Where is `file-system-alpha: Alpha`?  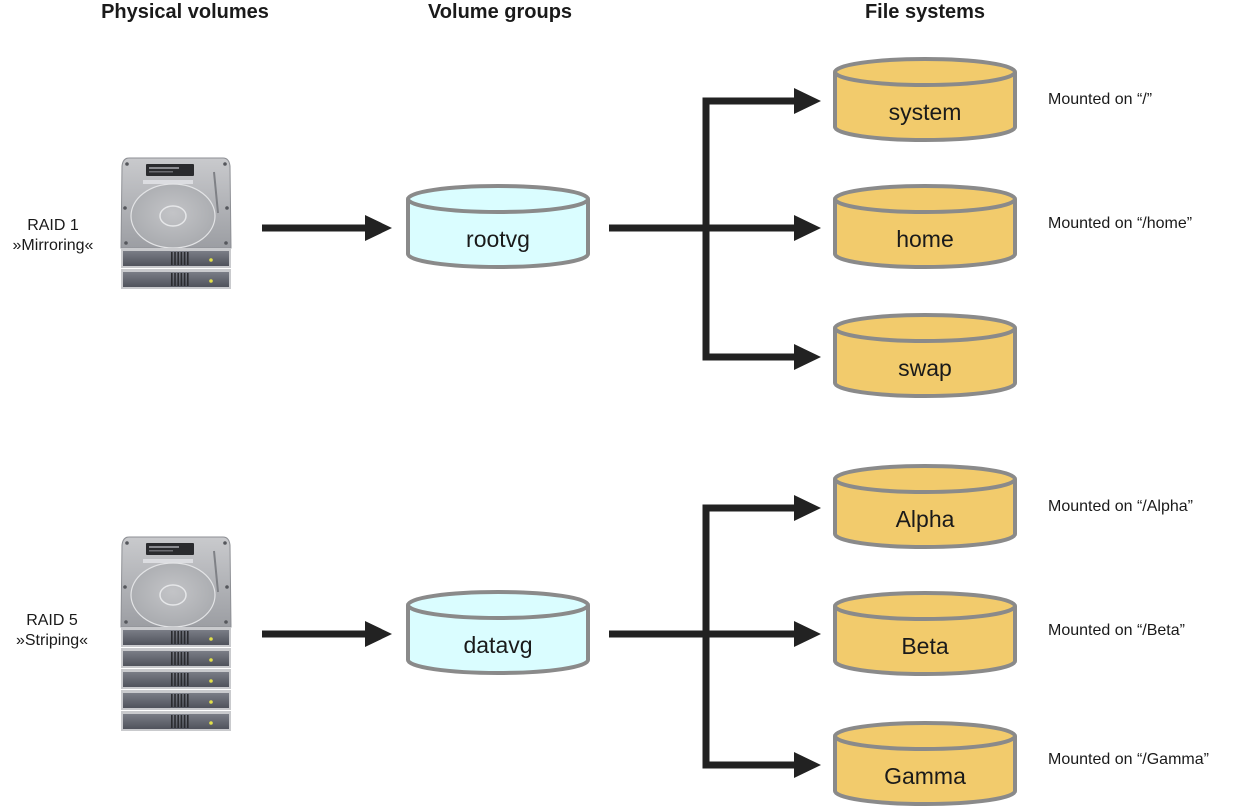
file-system-alpha: Alpha is located at coordinates (925, 506).